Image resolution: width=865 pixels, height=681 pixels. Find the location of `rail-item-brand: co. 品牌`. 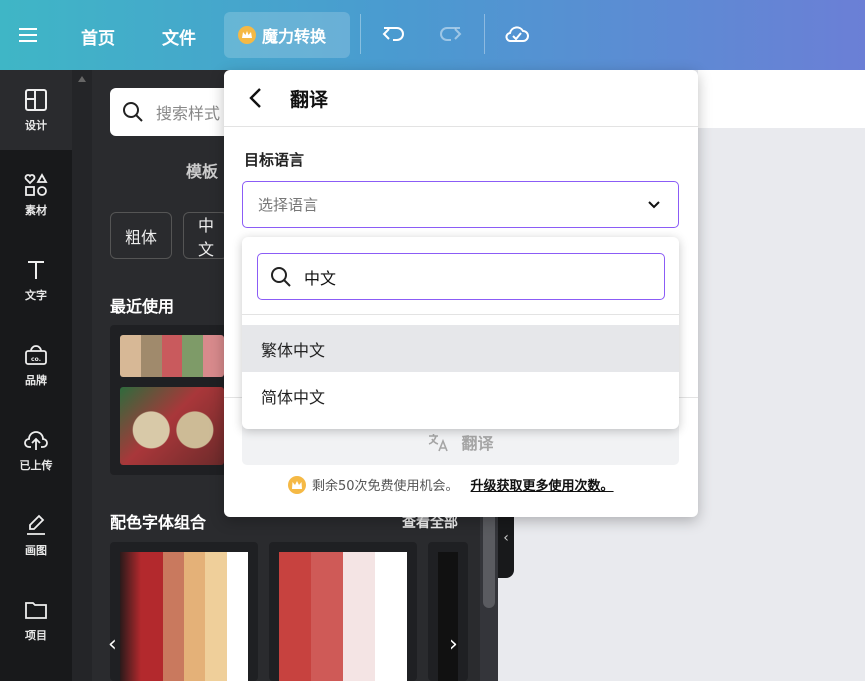

rail-item-brand: co. 品牌 is located at coordinates (36, 365).